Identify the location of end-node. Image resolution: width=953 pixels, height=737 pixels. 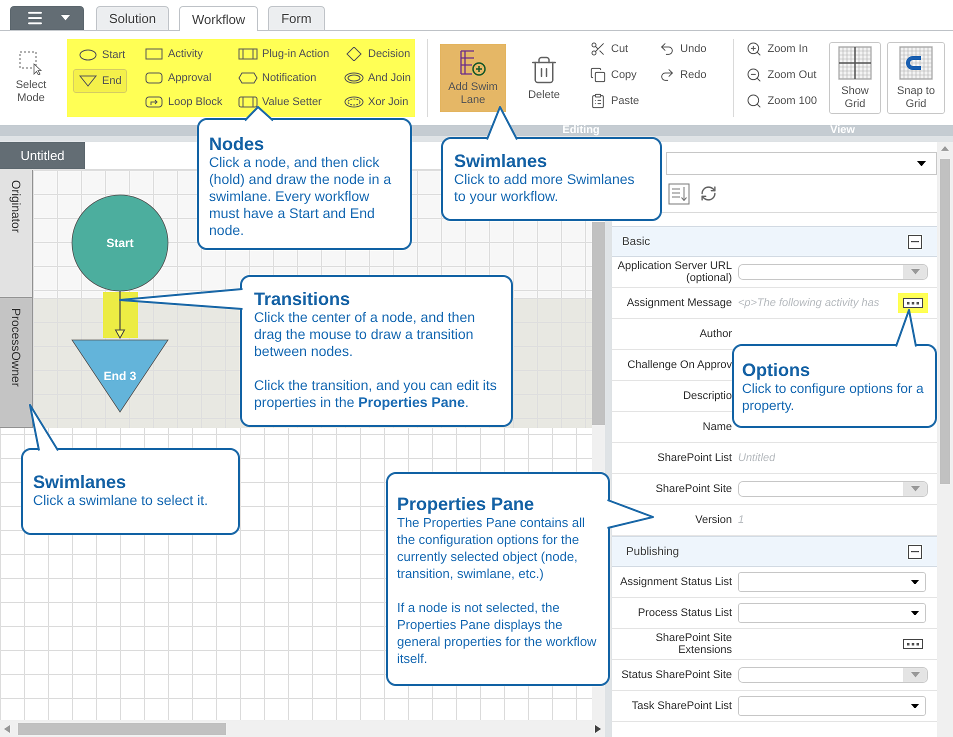
(120, 376).